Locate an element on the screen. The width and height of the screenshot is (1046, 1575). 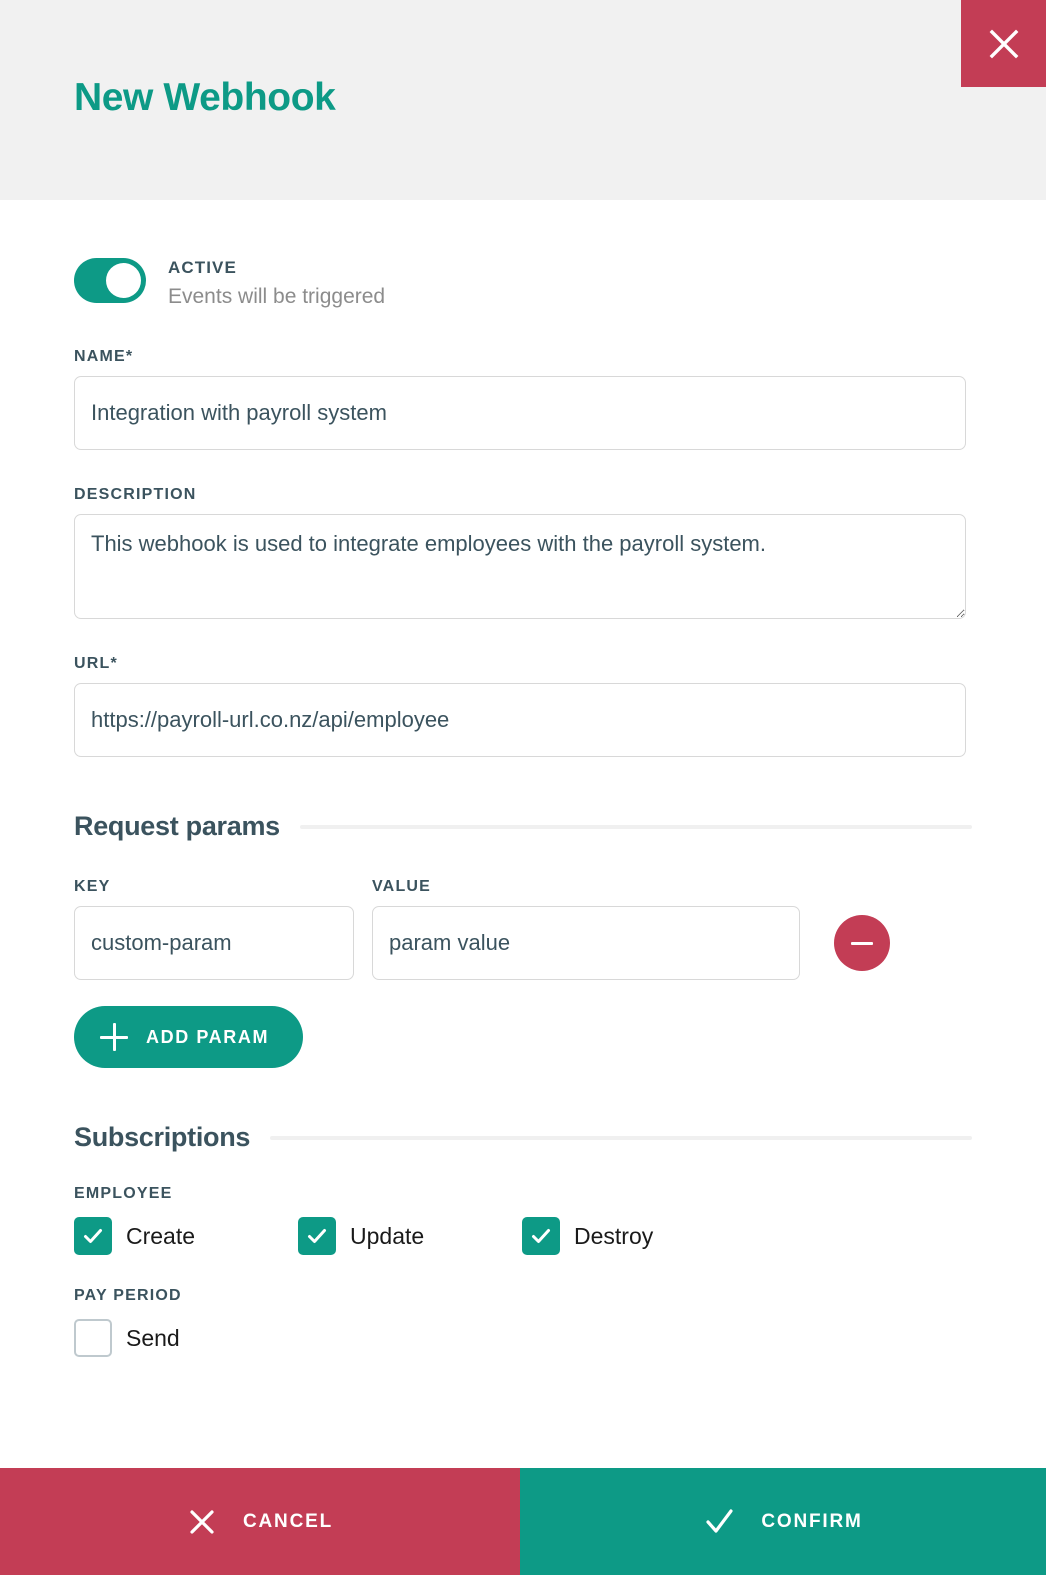
url-field-group: URL* is located at coordinates (523, 706).